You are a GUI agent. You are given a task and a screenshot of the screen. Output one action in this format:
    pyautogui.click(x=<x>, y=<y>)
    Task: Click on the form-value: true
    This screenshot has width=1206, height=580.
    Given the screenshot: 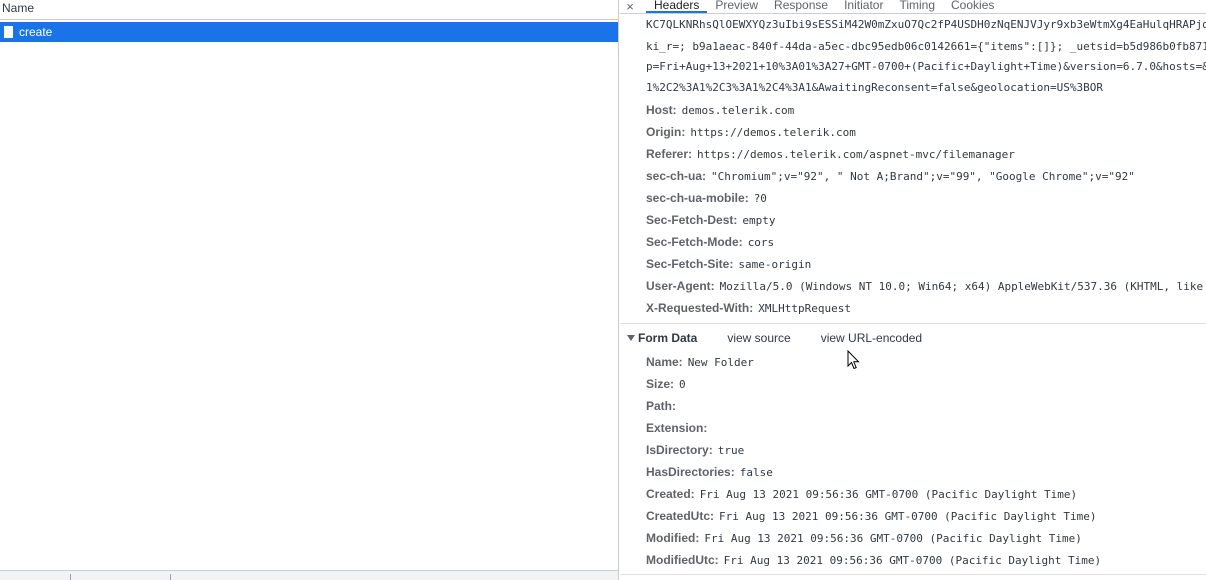 What is the action you would take?
    pyautogui.click(x=731, y=450)
    